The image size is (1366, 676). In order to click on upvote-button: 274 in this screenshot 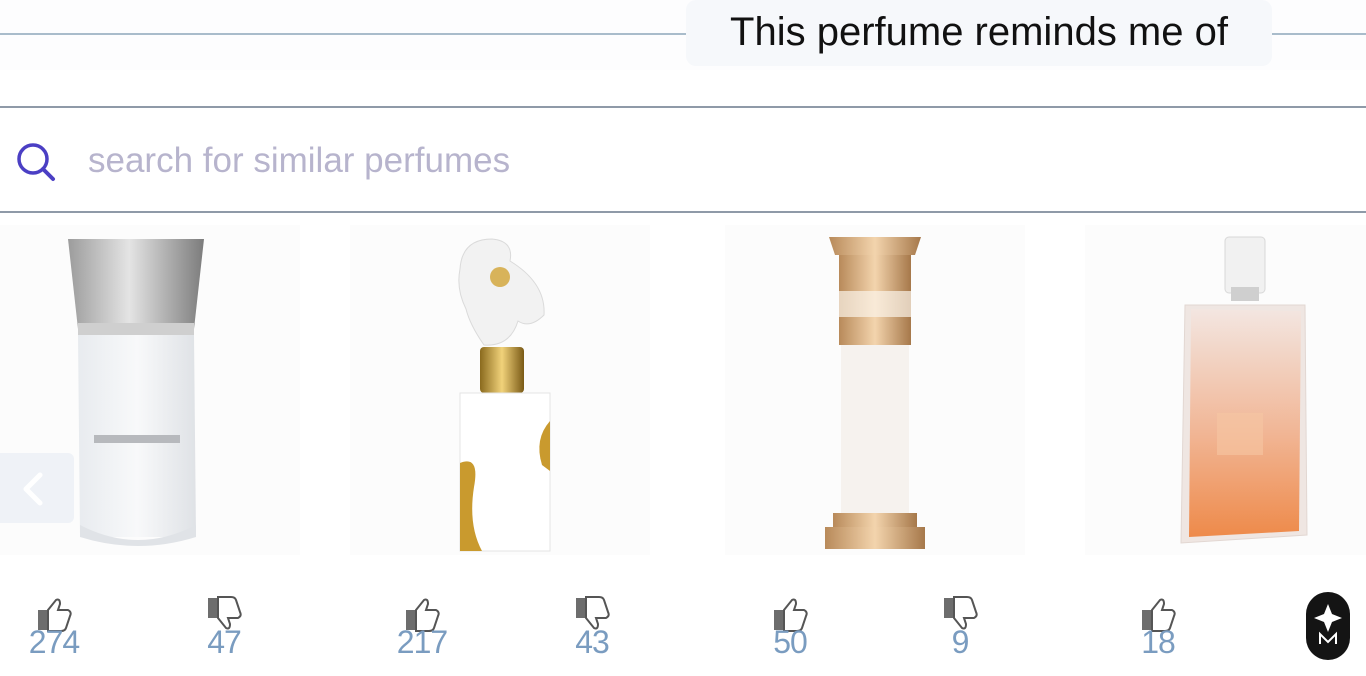, I will do `click(54, 628)`.